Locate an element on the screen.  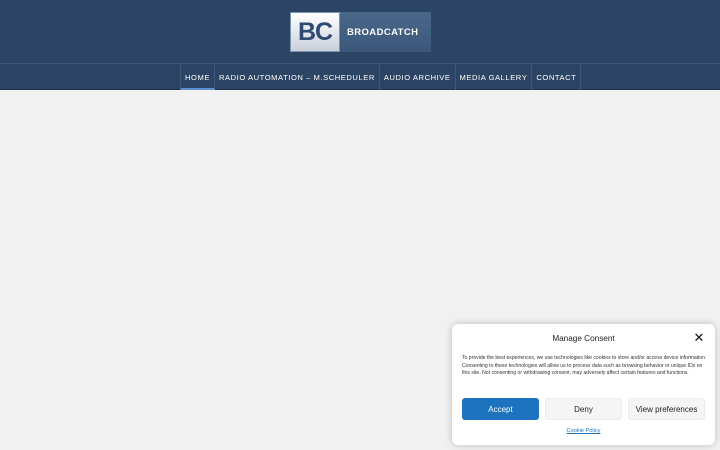
nav-item-media-gallery: MEDIA GALLERY is located at coordinates (494, 77).